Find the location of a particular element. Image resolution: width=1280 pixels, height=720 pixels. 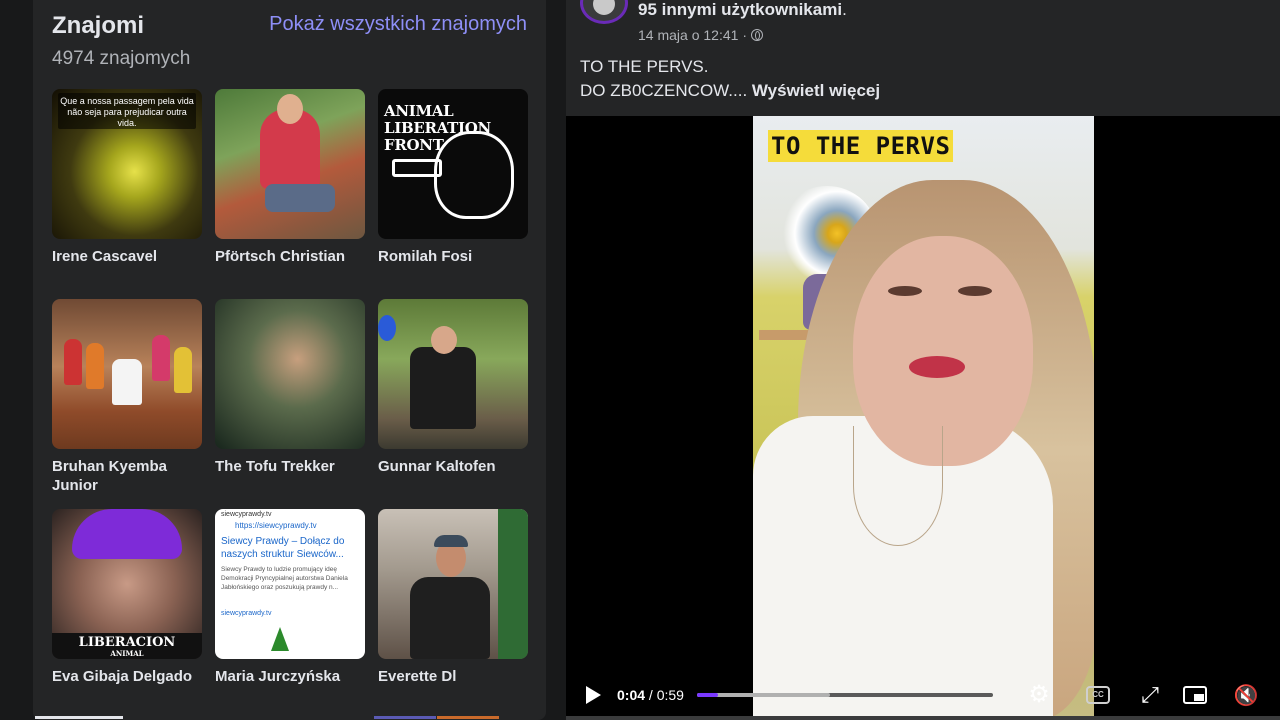

video-controls: 0:04 / 0:59 ⚙ CC ⤢ 🔇 is located at coordinates (923, 694).